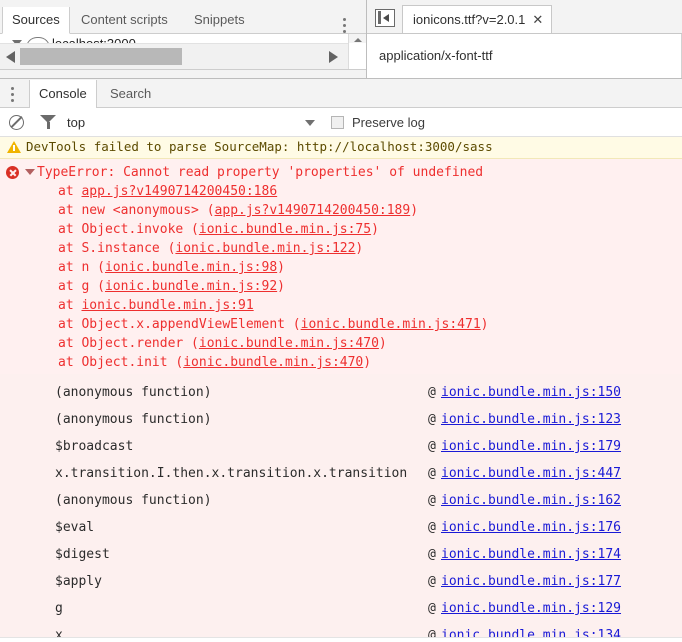 Image resolution: width=682 pixels, height=642 pixels. I want to click on stack-frame-link: ionic.bundle.min.js:122, so click(265, 248).